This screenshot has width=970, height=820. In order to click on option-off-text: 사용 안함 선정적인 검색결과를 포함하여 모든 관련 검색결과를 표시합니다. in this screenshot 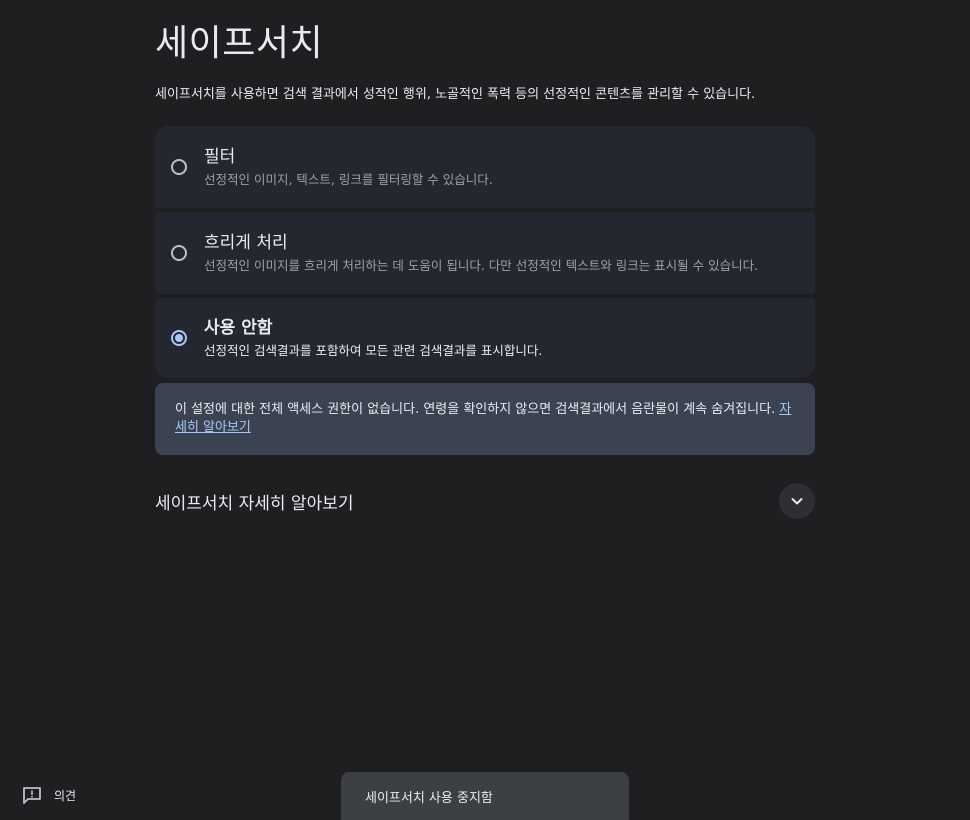, I will do `click(373, 338)`.